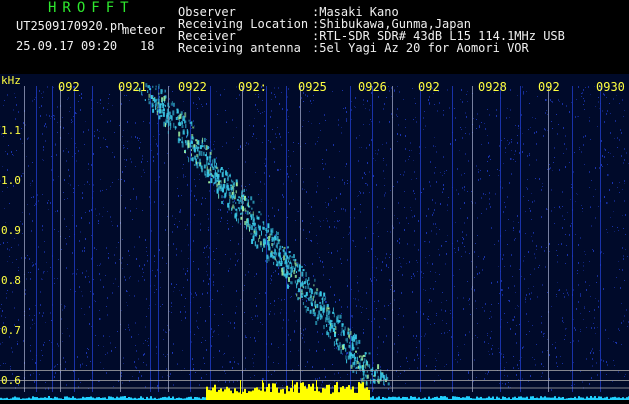 This screenshot has width=629, height=404. What do you see at coordinates (11, 255) in the screenshot?
I see `y-axis-labels: 1.11.00.90.80.70.6` at bounding box center [11, 255].